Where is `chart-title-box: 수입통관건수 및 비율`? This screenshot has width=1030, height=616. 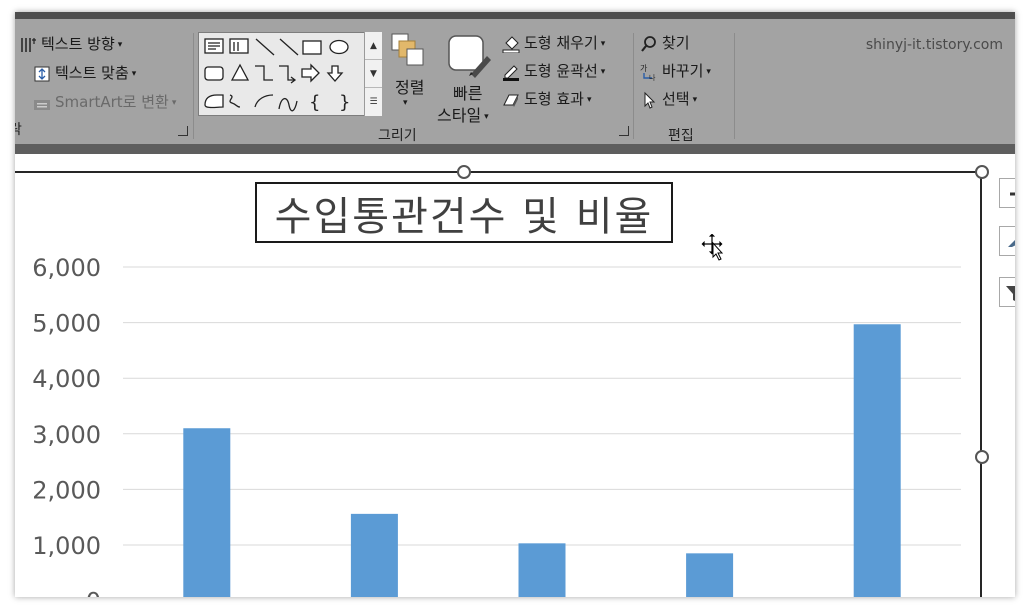
chart-title-box: 수입통관건수 및 비율 is located at coordinates (464, 212).